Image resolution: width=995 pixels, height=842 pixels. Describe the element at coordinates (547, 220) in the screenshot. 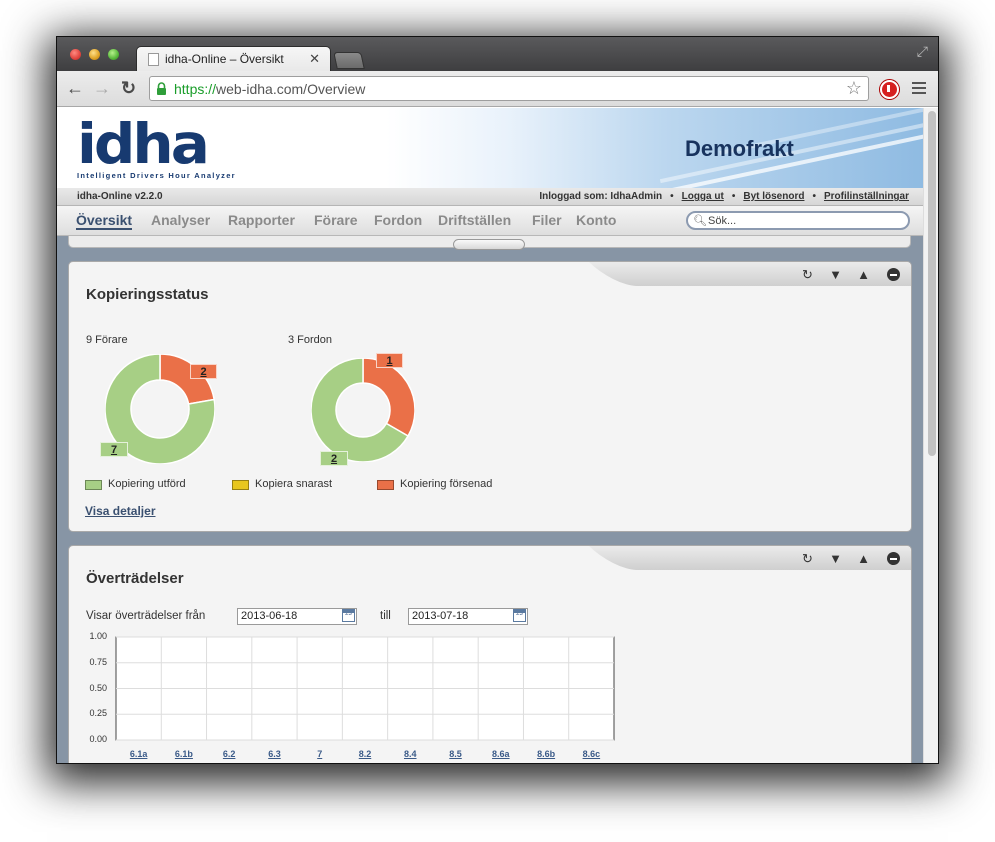

I see `nav-filer: Filer` at that location.